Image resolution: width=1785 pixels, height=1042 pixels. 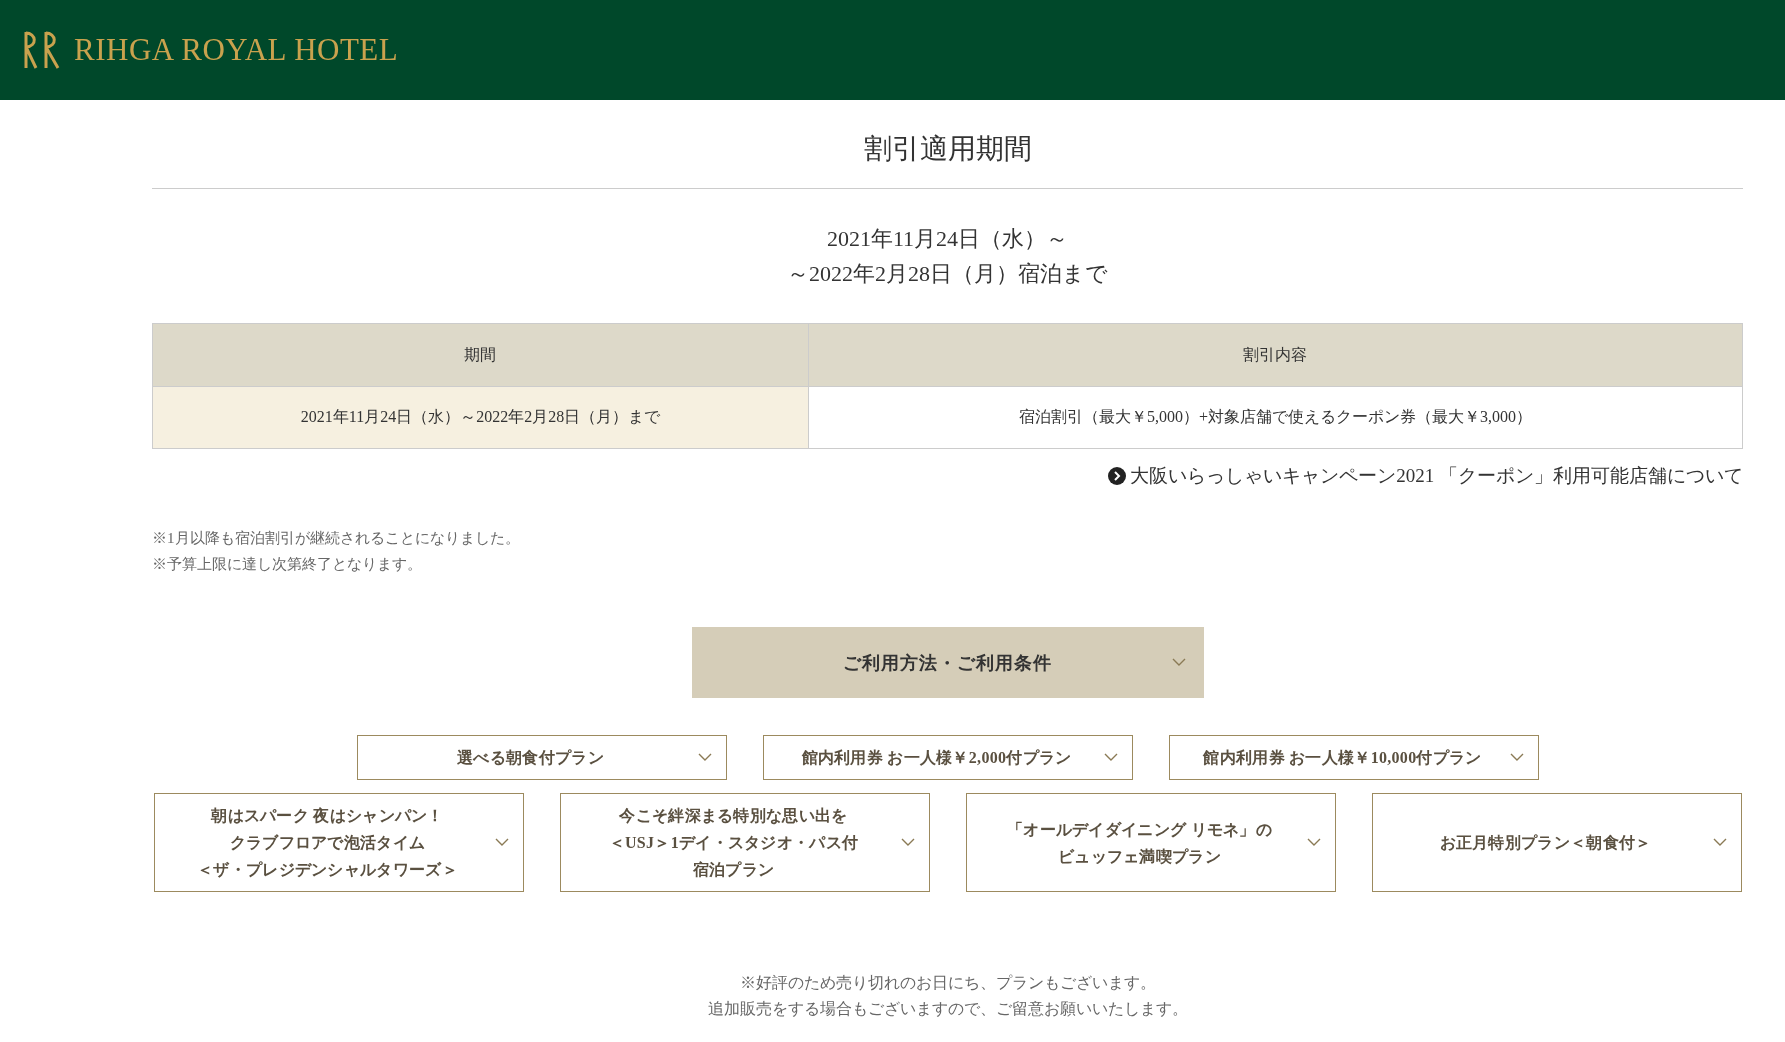 What do you see at coordinates (1150, 842) in the screenshot?
I see `plan-accordion: 「オールデイダイニング リモネ」の ビュッフェ満喫プラン` at bounding box center [1150, 842].